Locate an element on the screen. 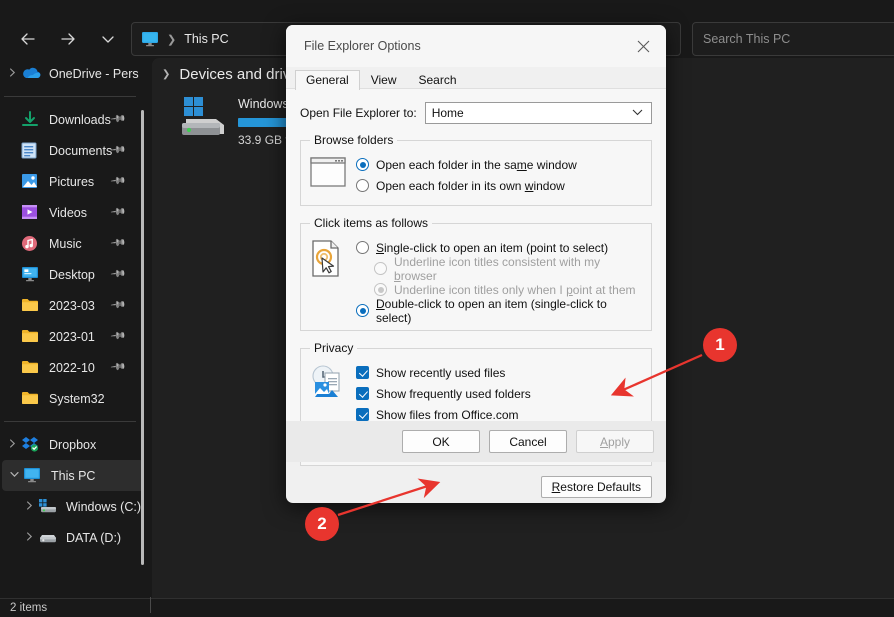 The height and width of the screenshot is (617, 894). sidebar-scrollbar is located at coordinates (142, 337).